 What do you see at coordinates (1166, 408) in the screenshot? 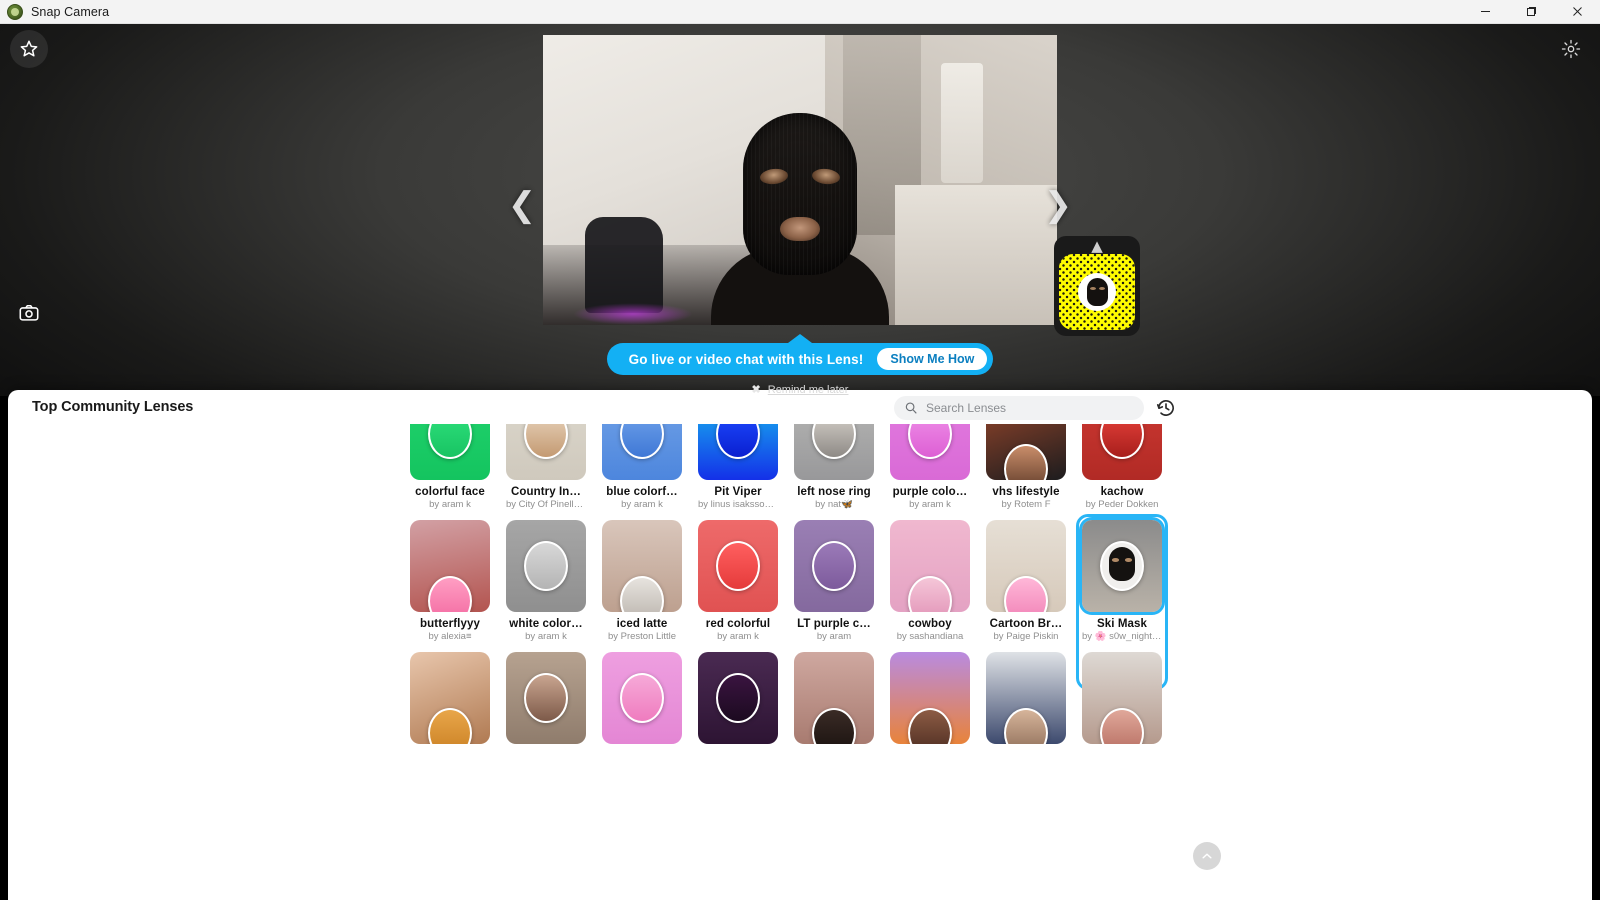
I see `lens-history-button` at bounding box center [1166, 408].